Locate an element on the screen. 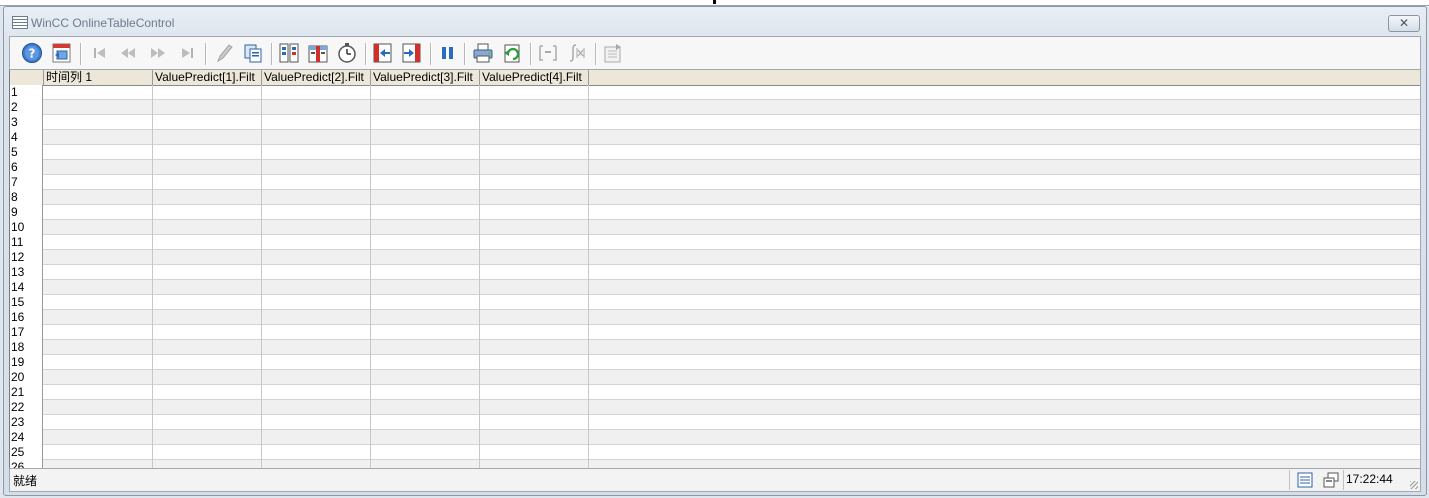 The image size is (1429, 498). table-row: 18 is located at coordinates (715, 347).